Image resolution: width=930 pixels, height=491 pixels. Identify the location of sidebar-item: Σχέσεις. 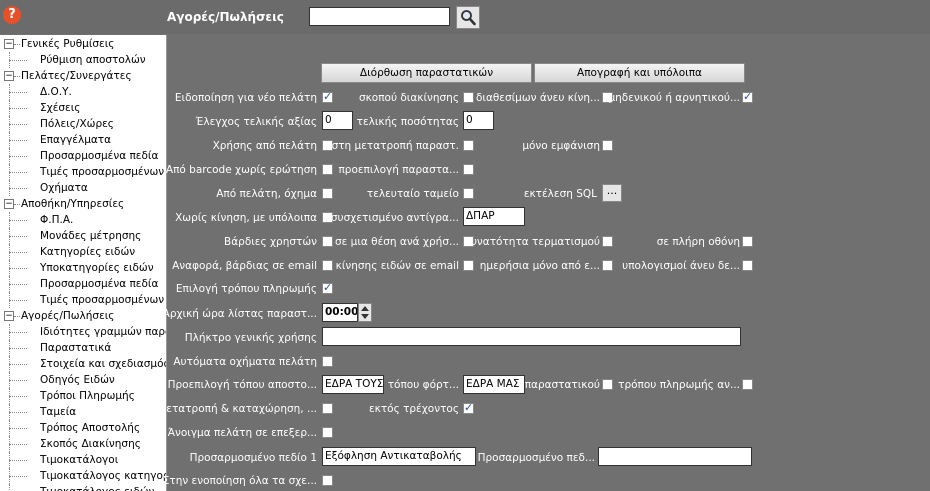
(60, 108).